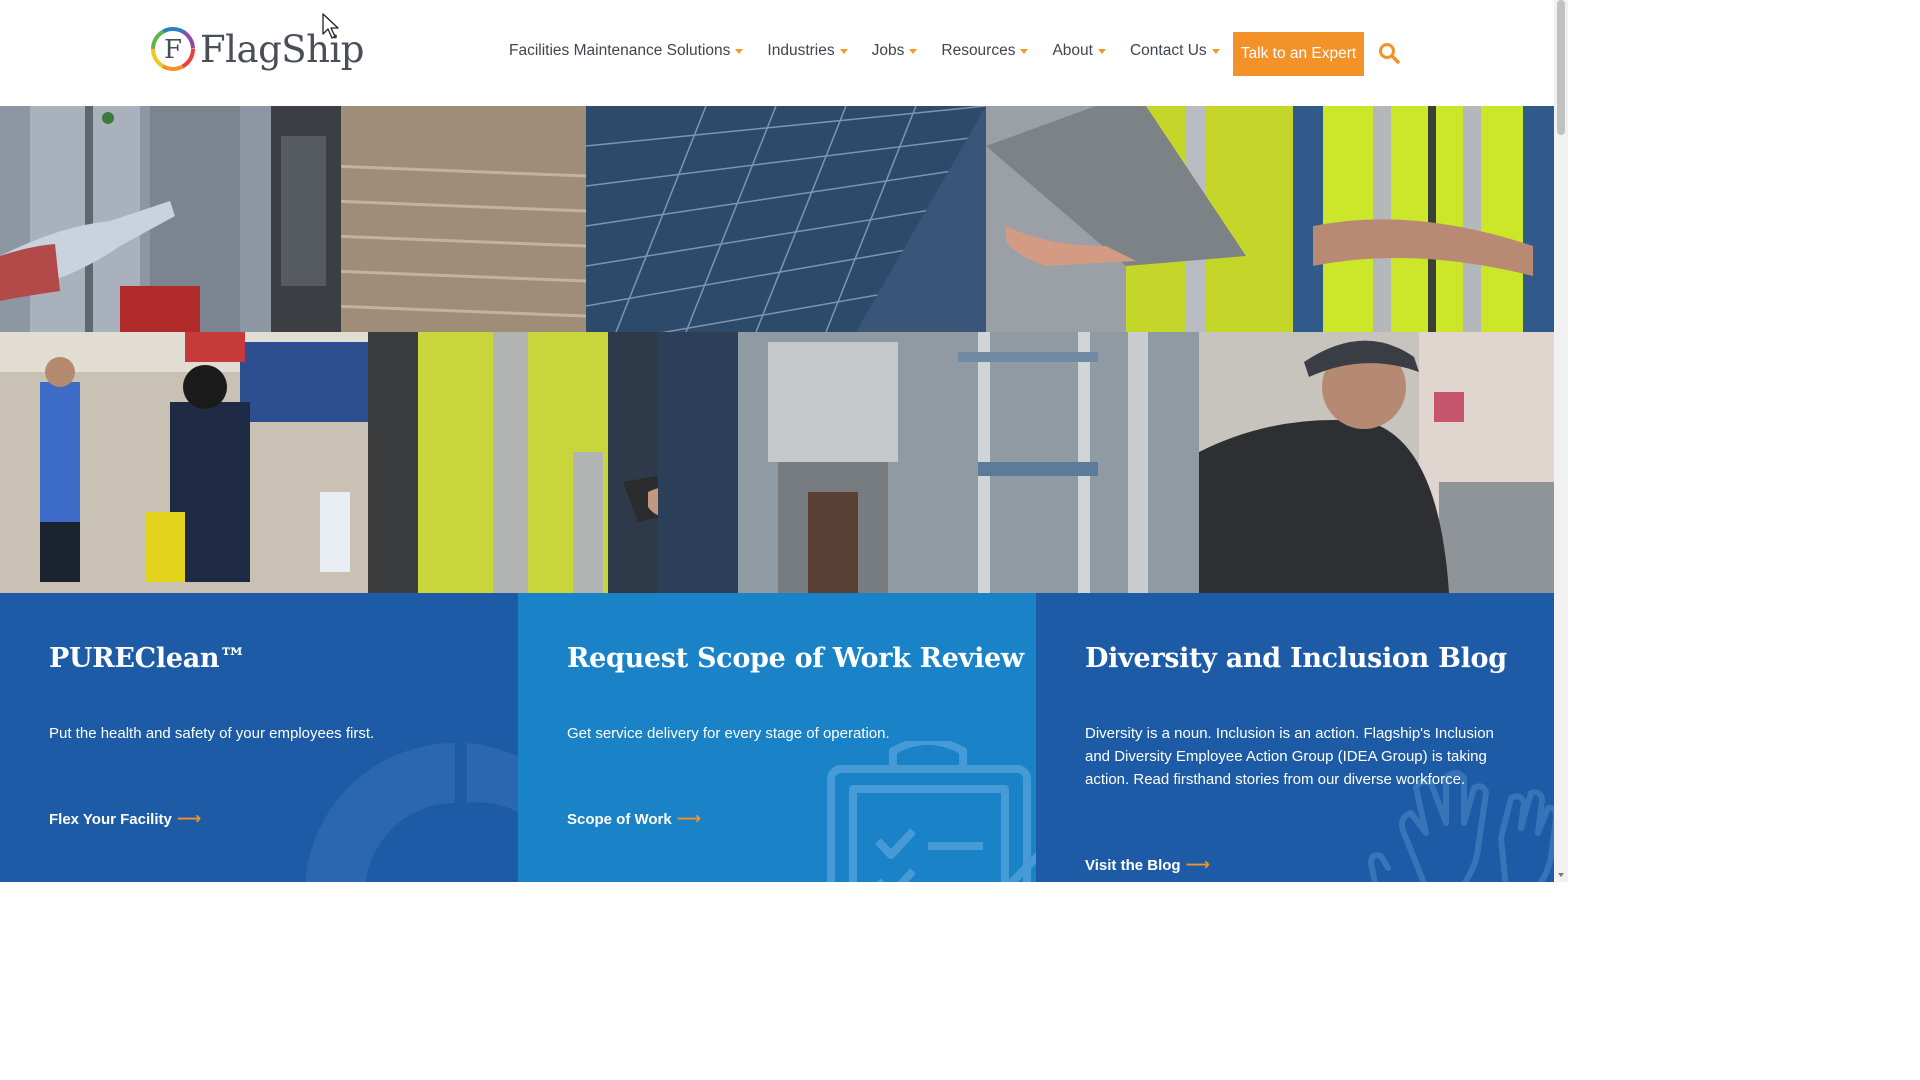  Describe the element at coordinates (786, 219) in the screenshot. I see `photo-tile-solar-panels` at that location.